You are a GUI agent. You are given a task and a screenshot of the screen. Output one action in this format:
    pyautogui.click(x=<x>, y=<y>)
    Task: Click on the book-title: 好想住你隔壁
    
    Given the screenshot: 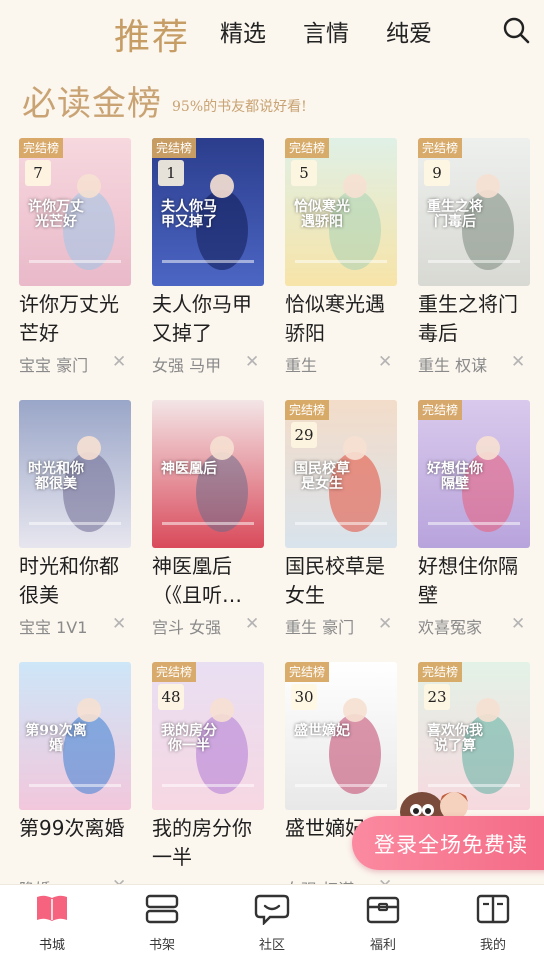 What is the action you would take?
    pyautogui.click(x=477, y=581)
    